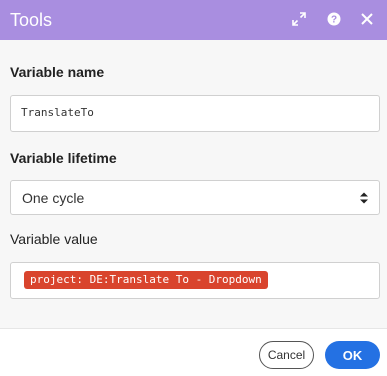 The height and width of the screenshot is (376, 387). What do you see at coordinates (57, 112) in the screenshot?
I see `variable-name-value: TranslateTo` at bounding box center [57, 112].